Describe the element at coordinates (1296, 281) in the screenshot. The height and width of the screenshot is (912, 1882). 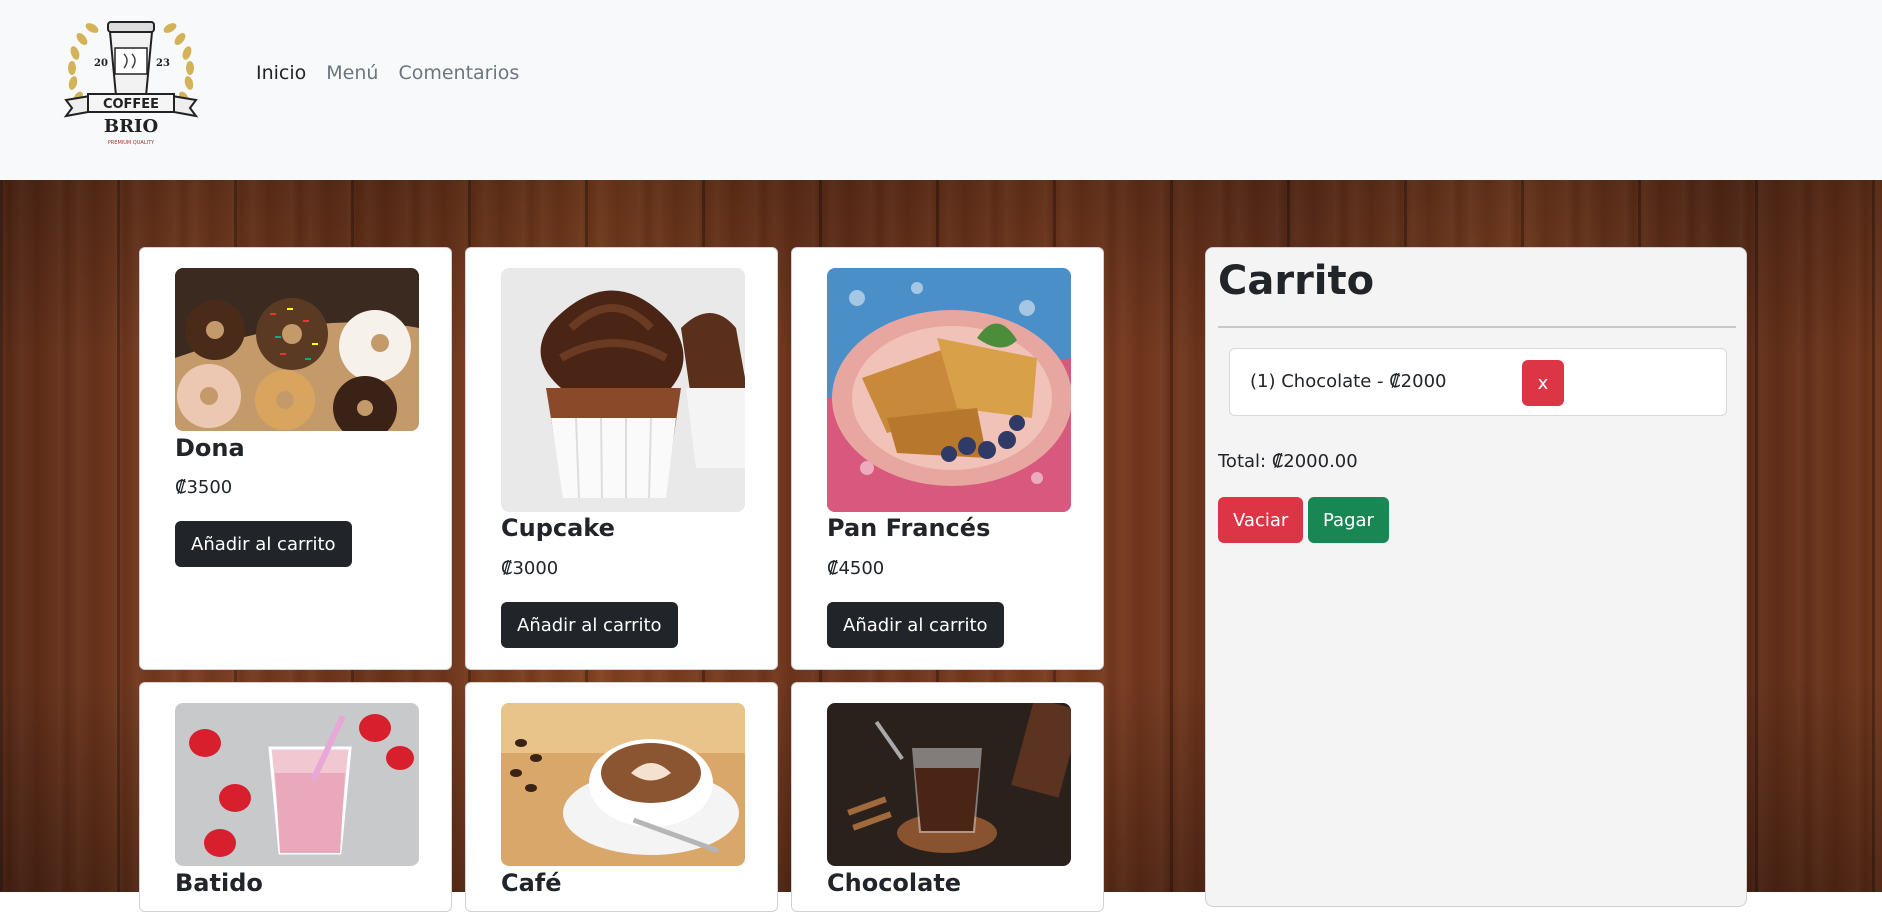
I see `cart-title: Carrito` at that location.